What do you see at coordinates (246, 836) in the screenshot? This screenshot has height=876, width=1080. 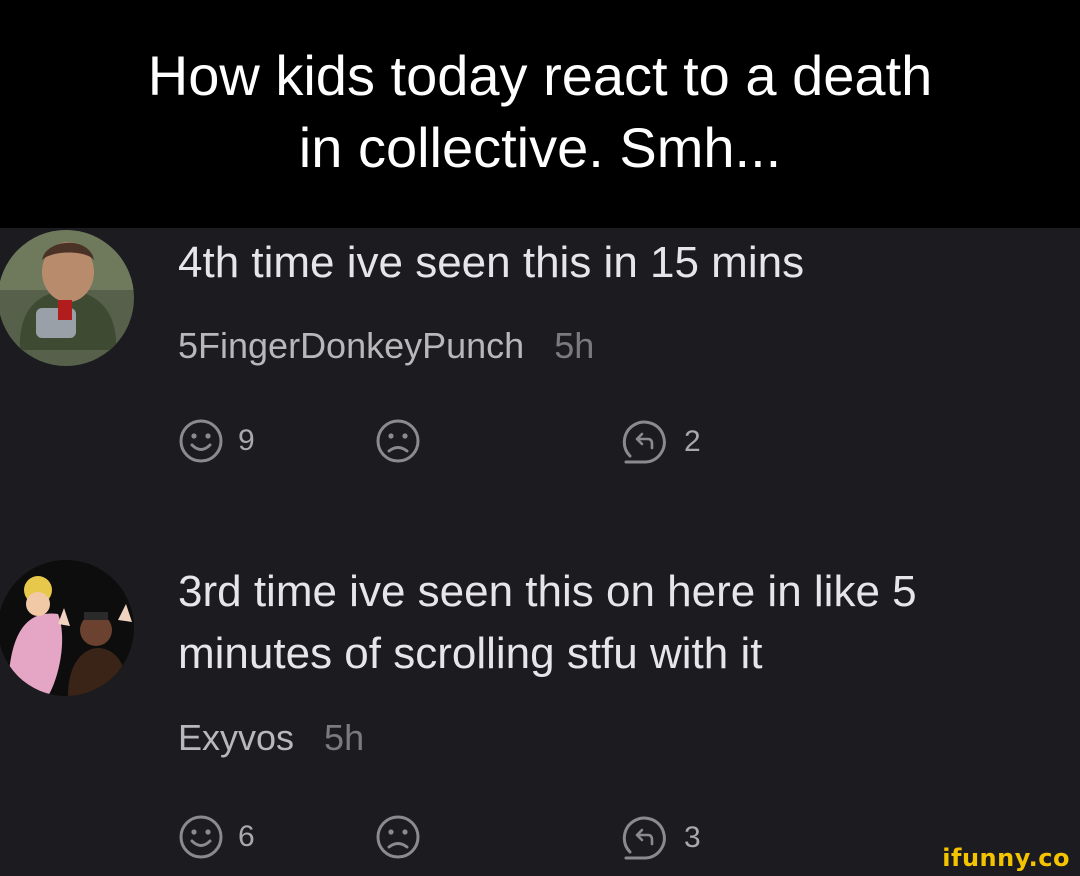 I see `smile-count: 6` at bounding box center [246, 836].